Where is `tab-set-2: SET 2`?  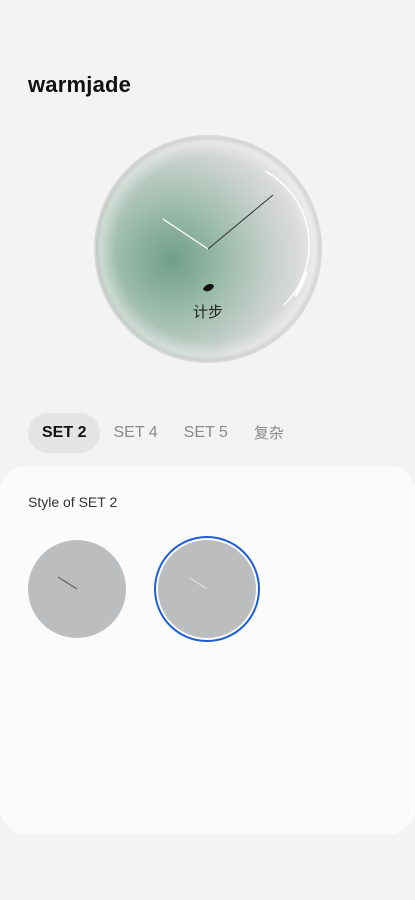 tab-set-2: SET 2 is located at coordinates (64, 433).